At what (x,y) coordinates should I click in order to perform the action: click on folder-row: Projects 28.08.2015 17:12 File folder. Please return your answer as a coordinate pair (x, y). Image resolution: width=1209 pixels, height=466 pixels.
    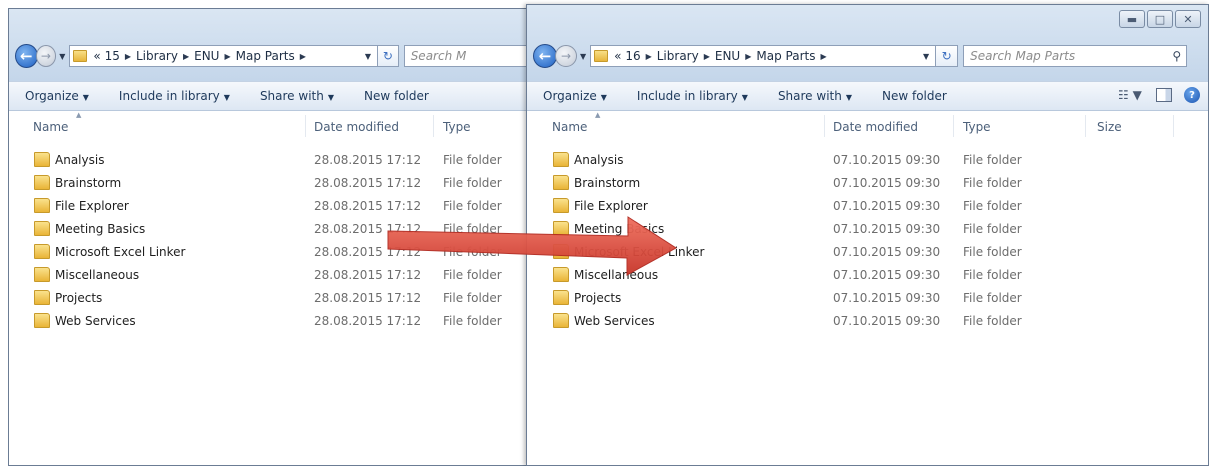
    Looking at the image, I should click on (272, 298).